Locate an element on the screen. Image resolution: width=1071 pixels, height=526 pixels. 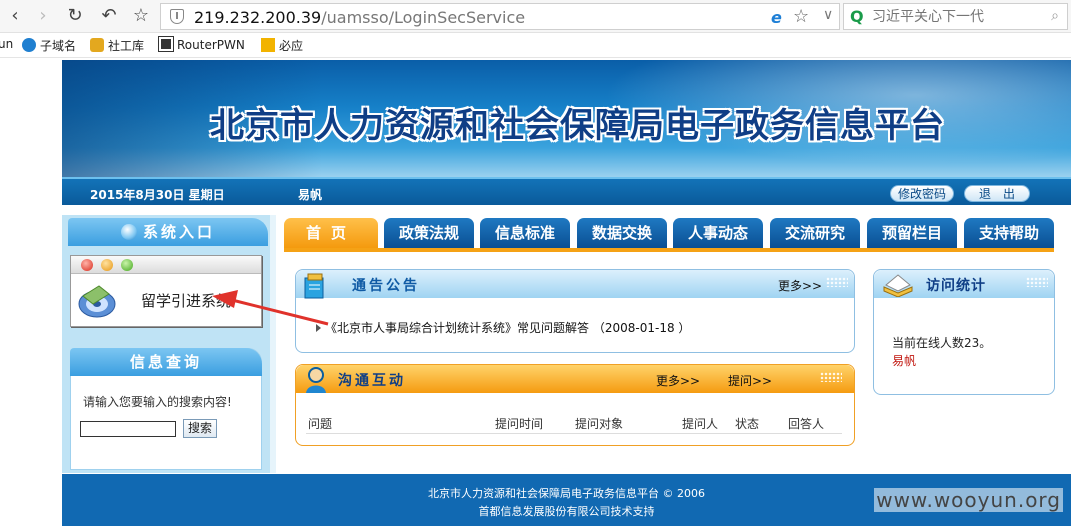
watermark: www.wooyun.org is located at coordinates (968, 500).